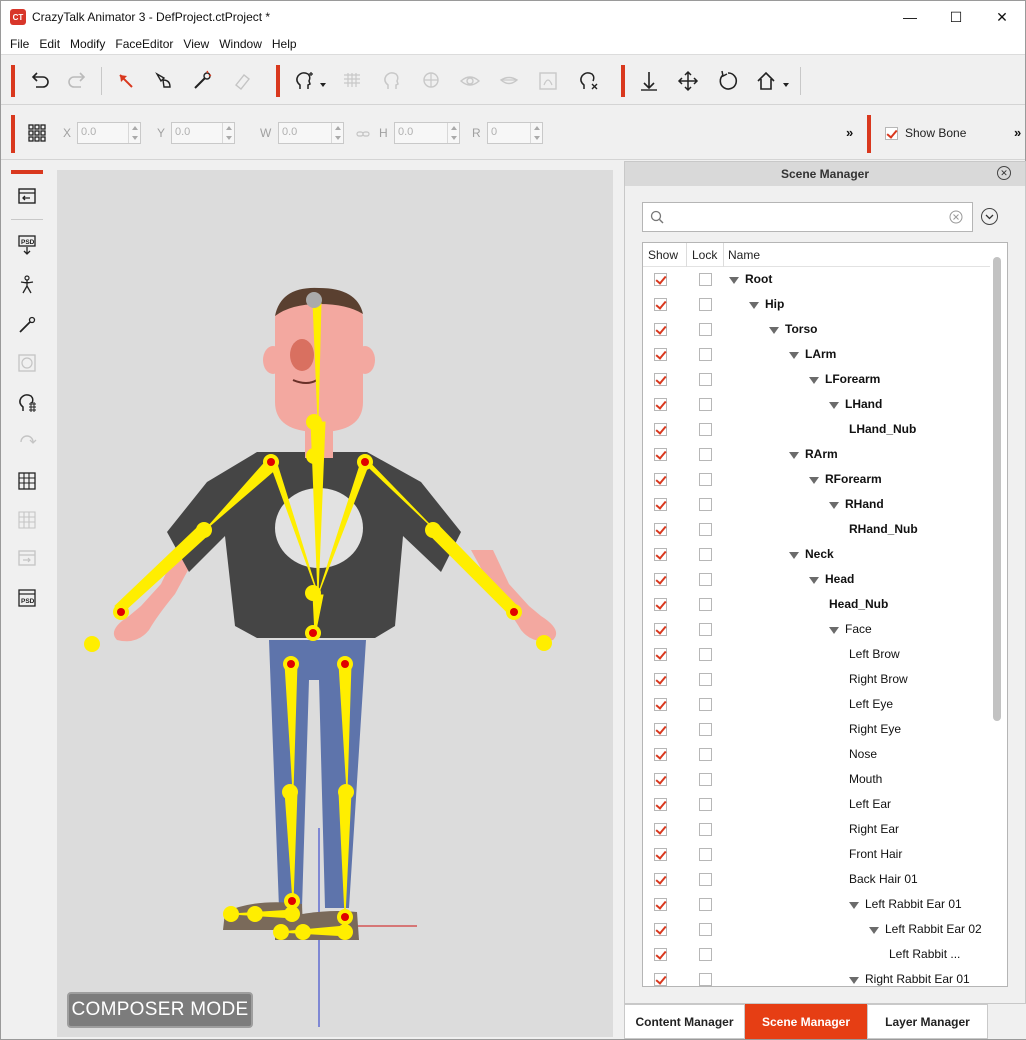 This screenshot has width=1026, height=1040. Describe the element at coordinates (160, 1010) in the screenshot. I see `composer-mode-badge: COMPOSER MODE` at that location.